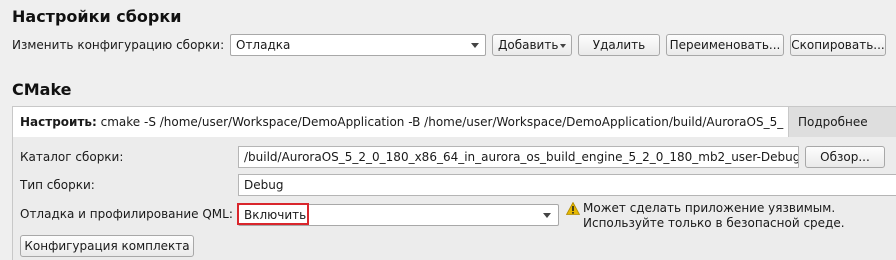 This screenshot has height=260, width=896. Describe the element at coordinates (567, 185) in the screenshot. I see `build-type-field: Debug` at that location.